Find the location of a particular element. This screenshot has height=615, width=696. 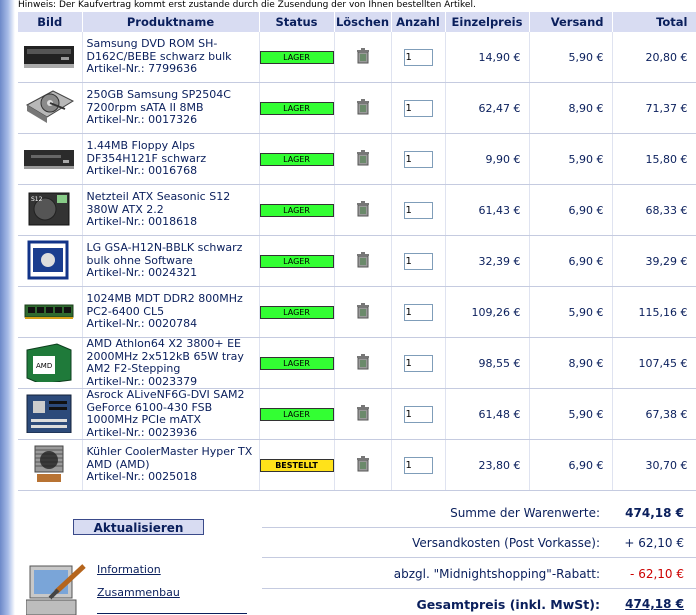

information-link: Information is located at coordinates (129, 569).